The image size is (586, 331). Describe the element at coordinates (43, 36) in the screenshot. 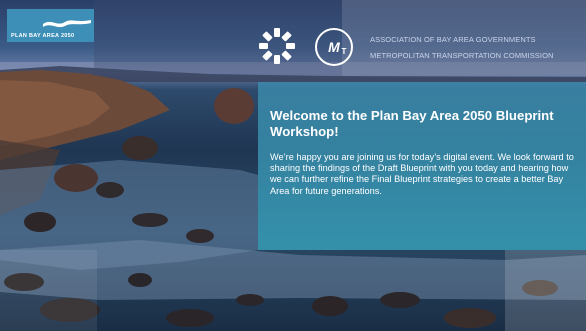

I see `plan-logo-text: PLAN BAY AREA 2050` at that location.